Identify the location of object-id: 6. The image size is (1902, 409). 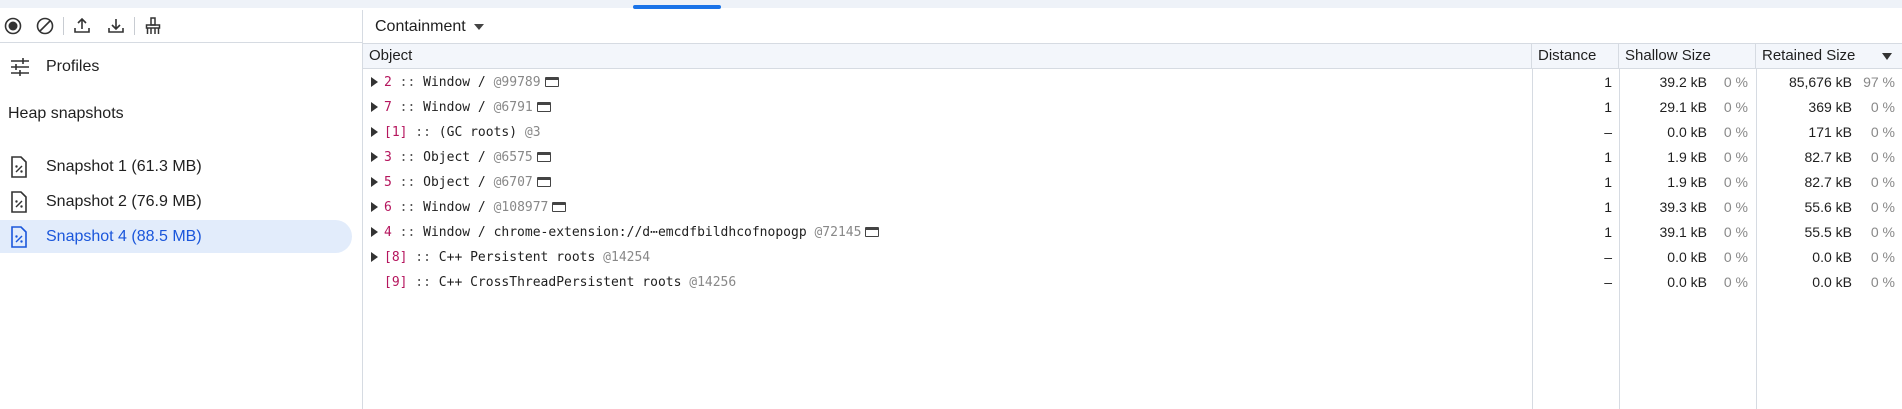
(388, 207).